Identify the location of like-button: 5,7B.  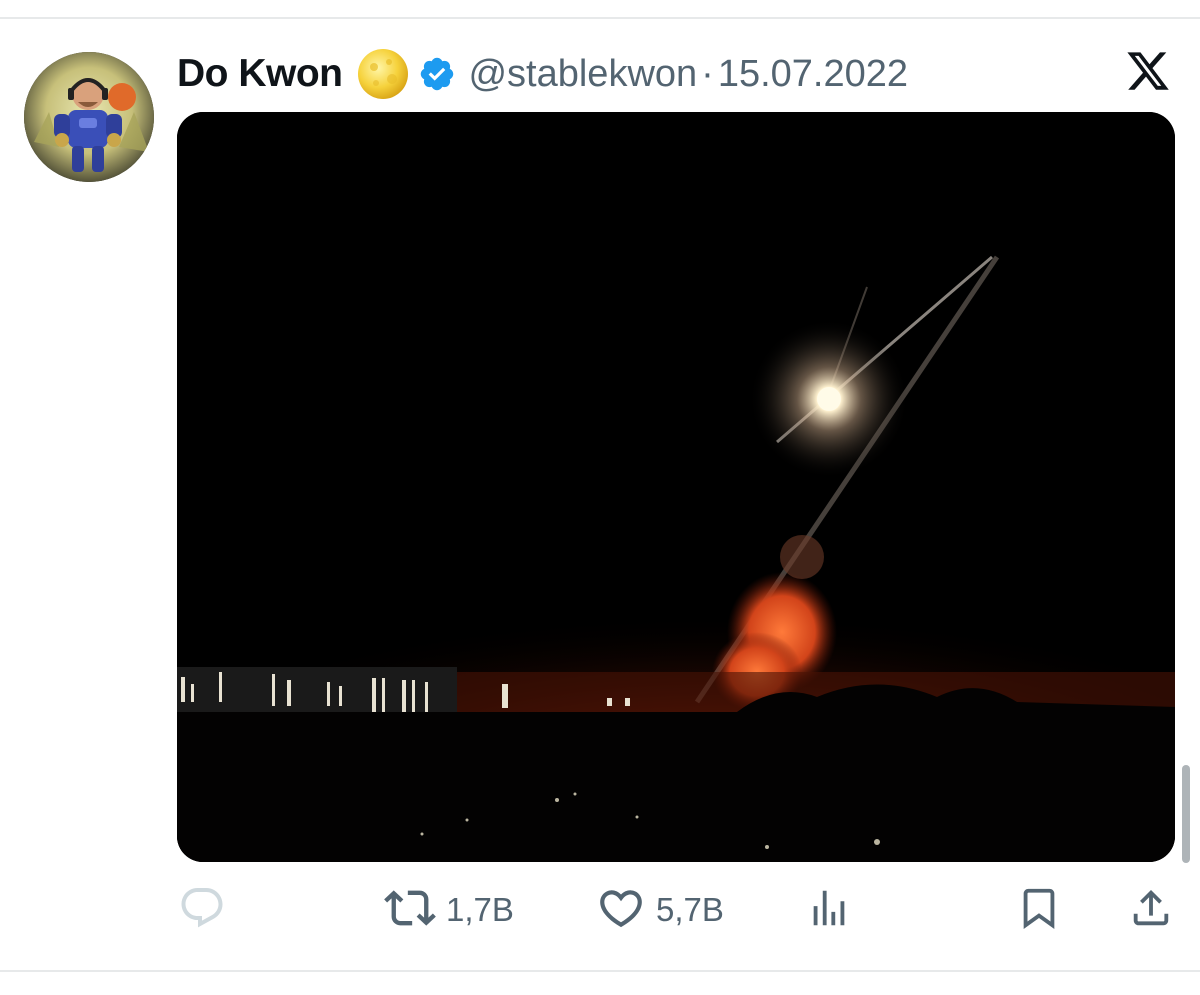
(660, 910).